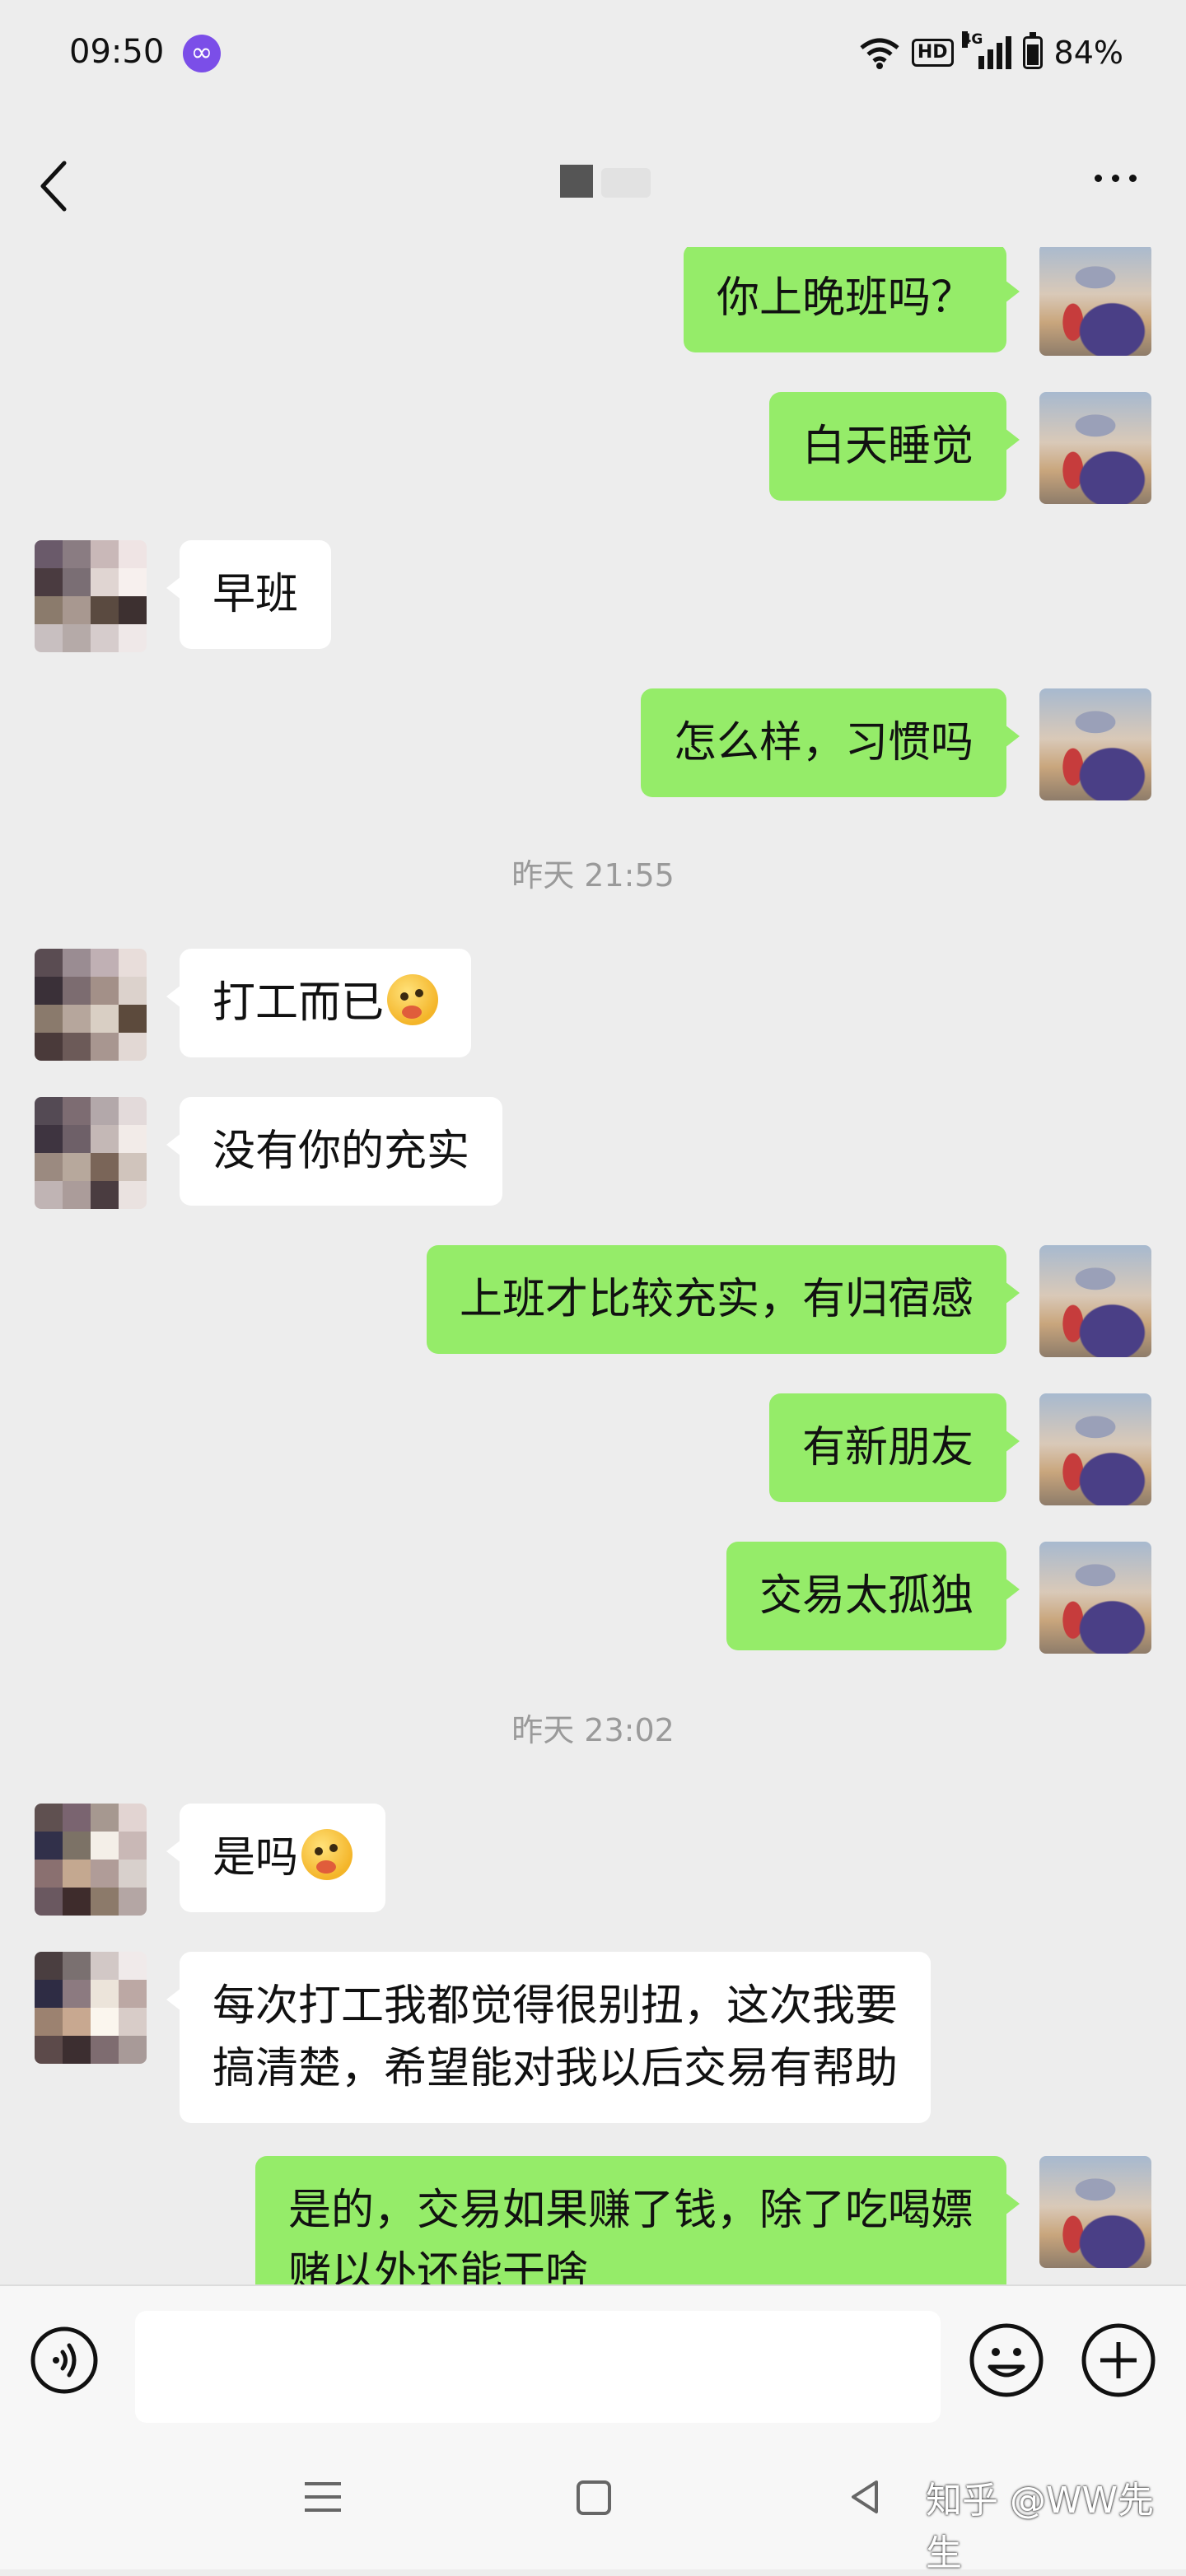 The width and height of the screenshot is (1186, 2576). What do you see at coordinates (64, 2360) in the screenshot?
I see `voice-input-button` at bounding box center [64, 2360].